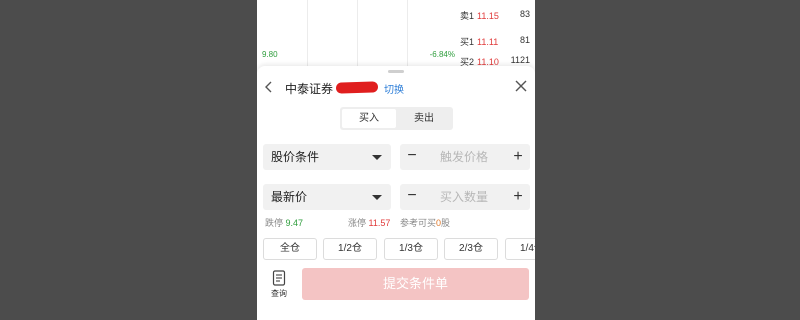 The image size is (800, 320). I want to click on close-icon, so click(521, 86).